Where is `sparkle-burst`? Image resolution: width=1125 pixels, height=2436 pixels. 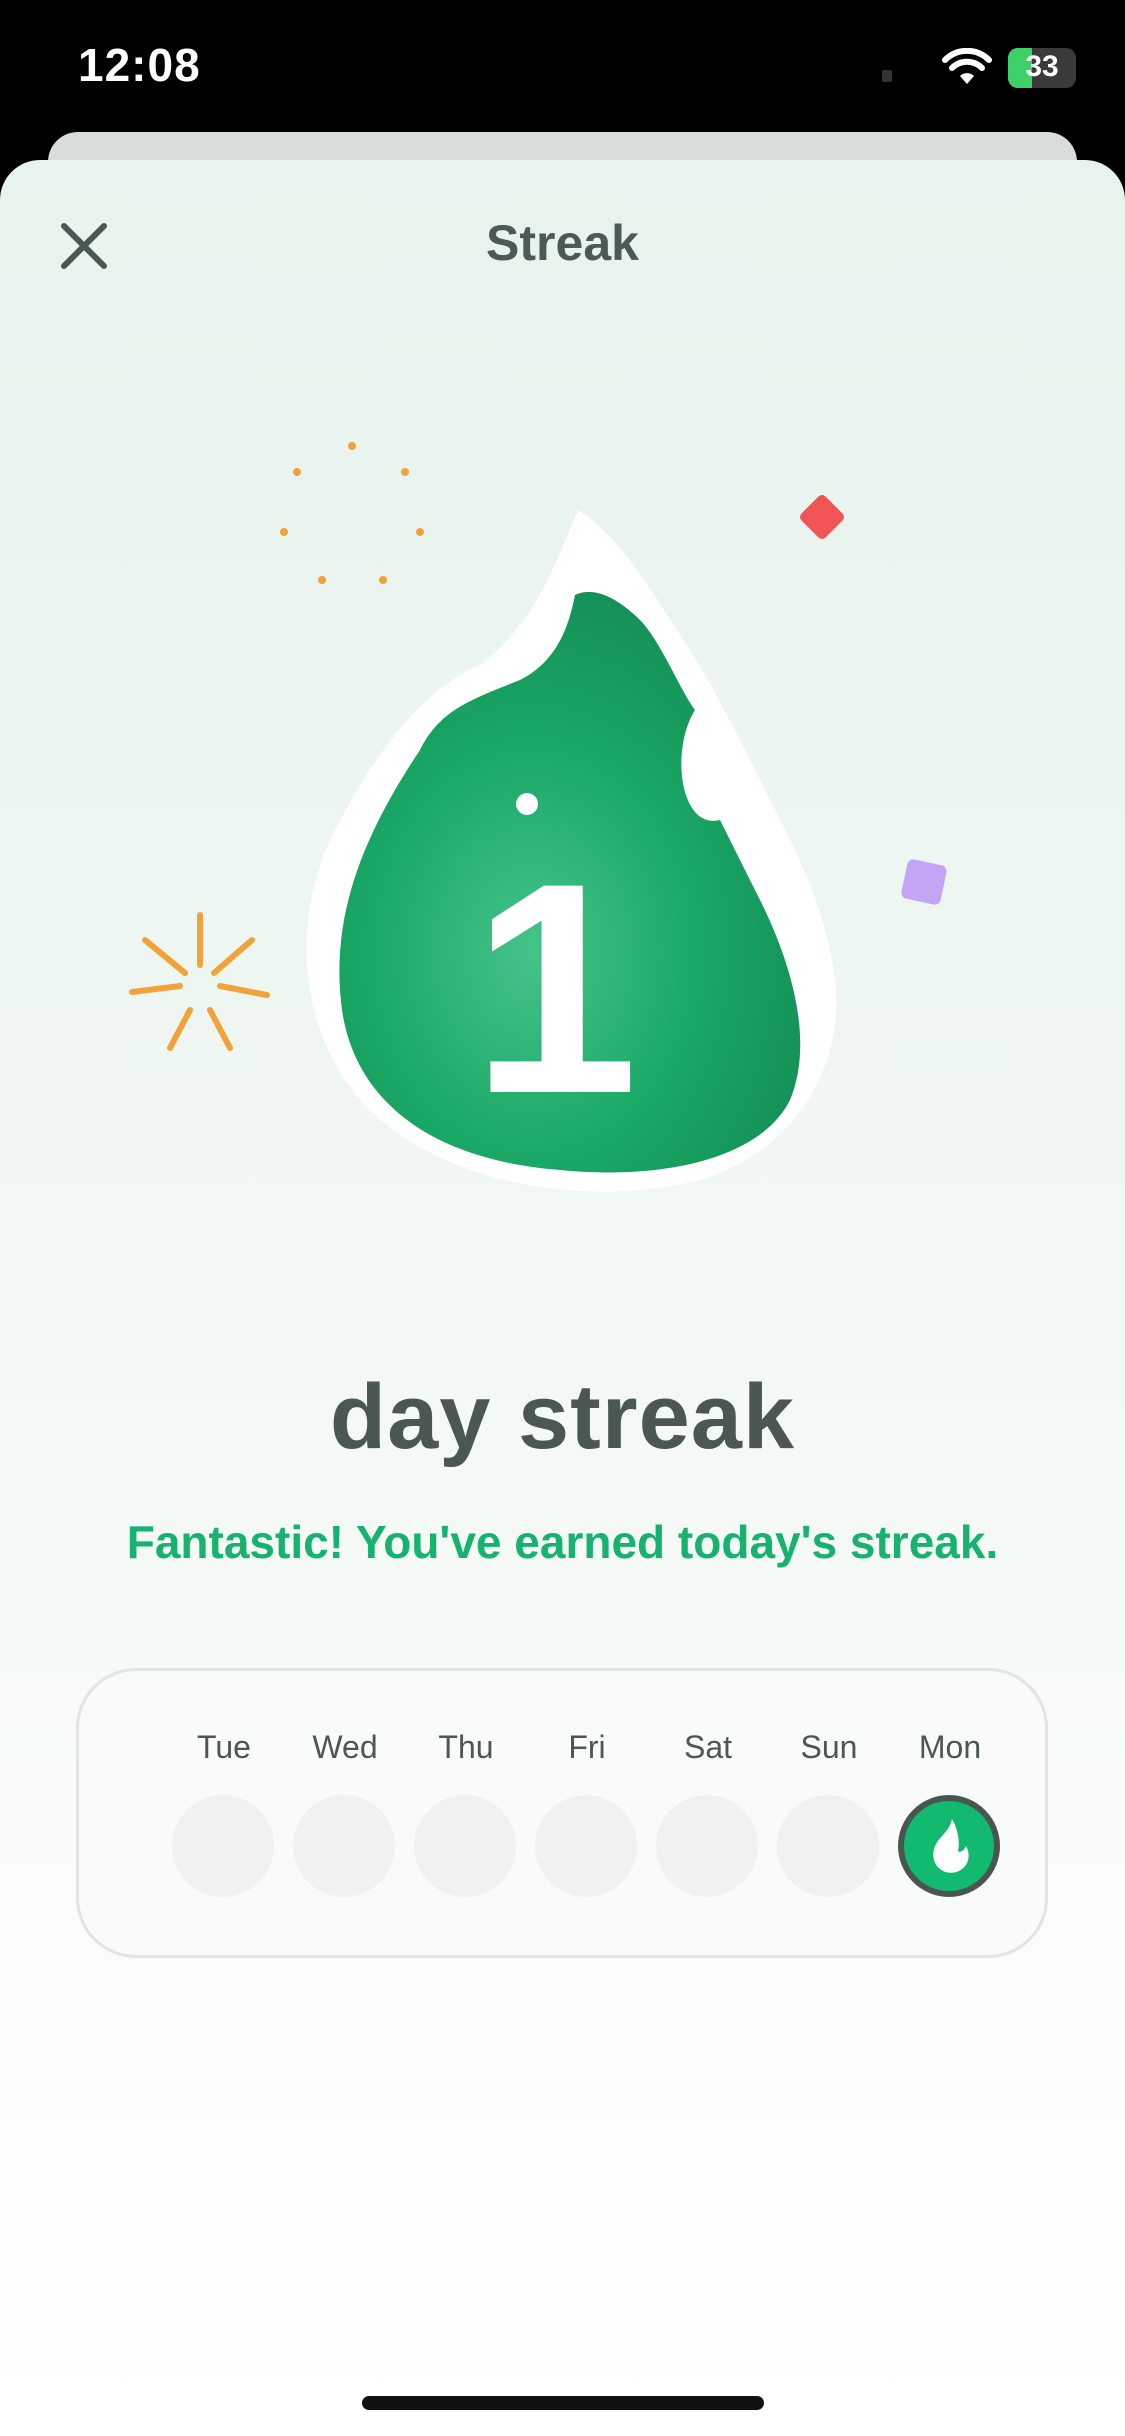
sparkle-burst is located at coordinates (199, 981).